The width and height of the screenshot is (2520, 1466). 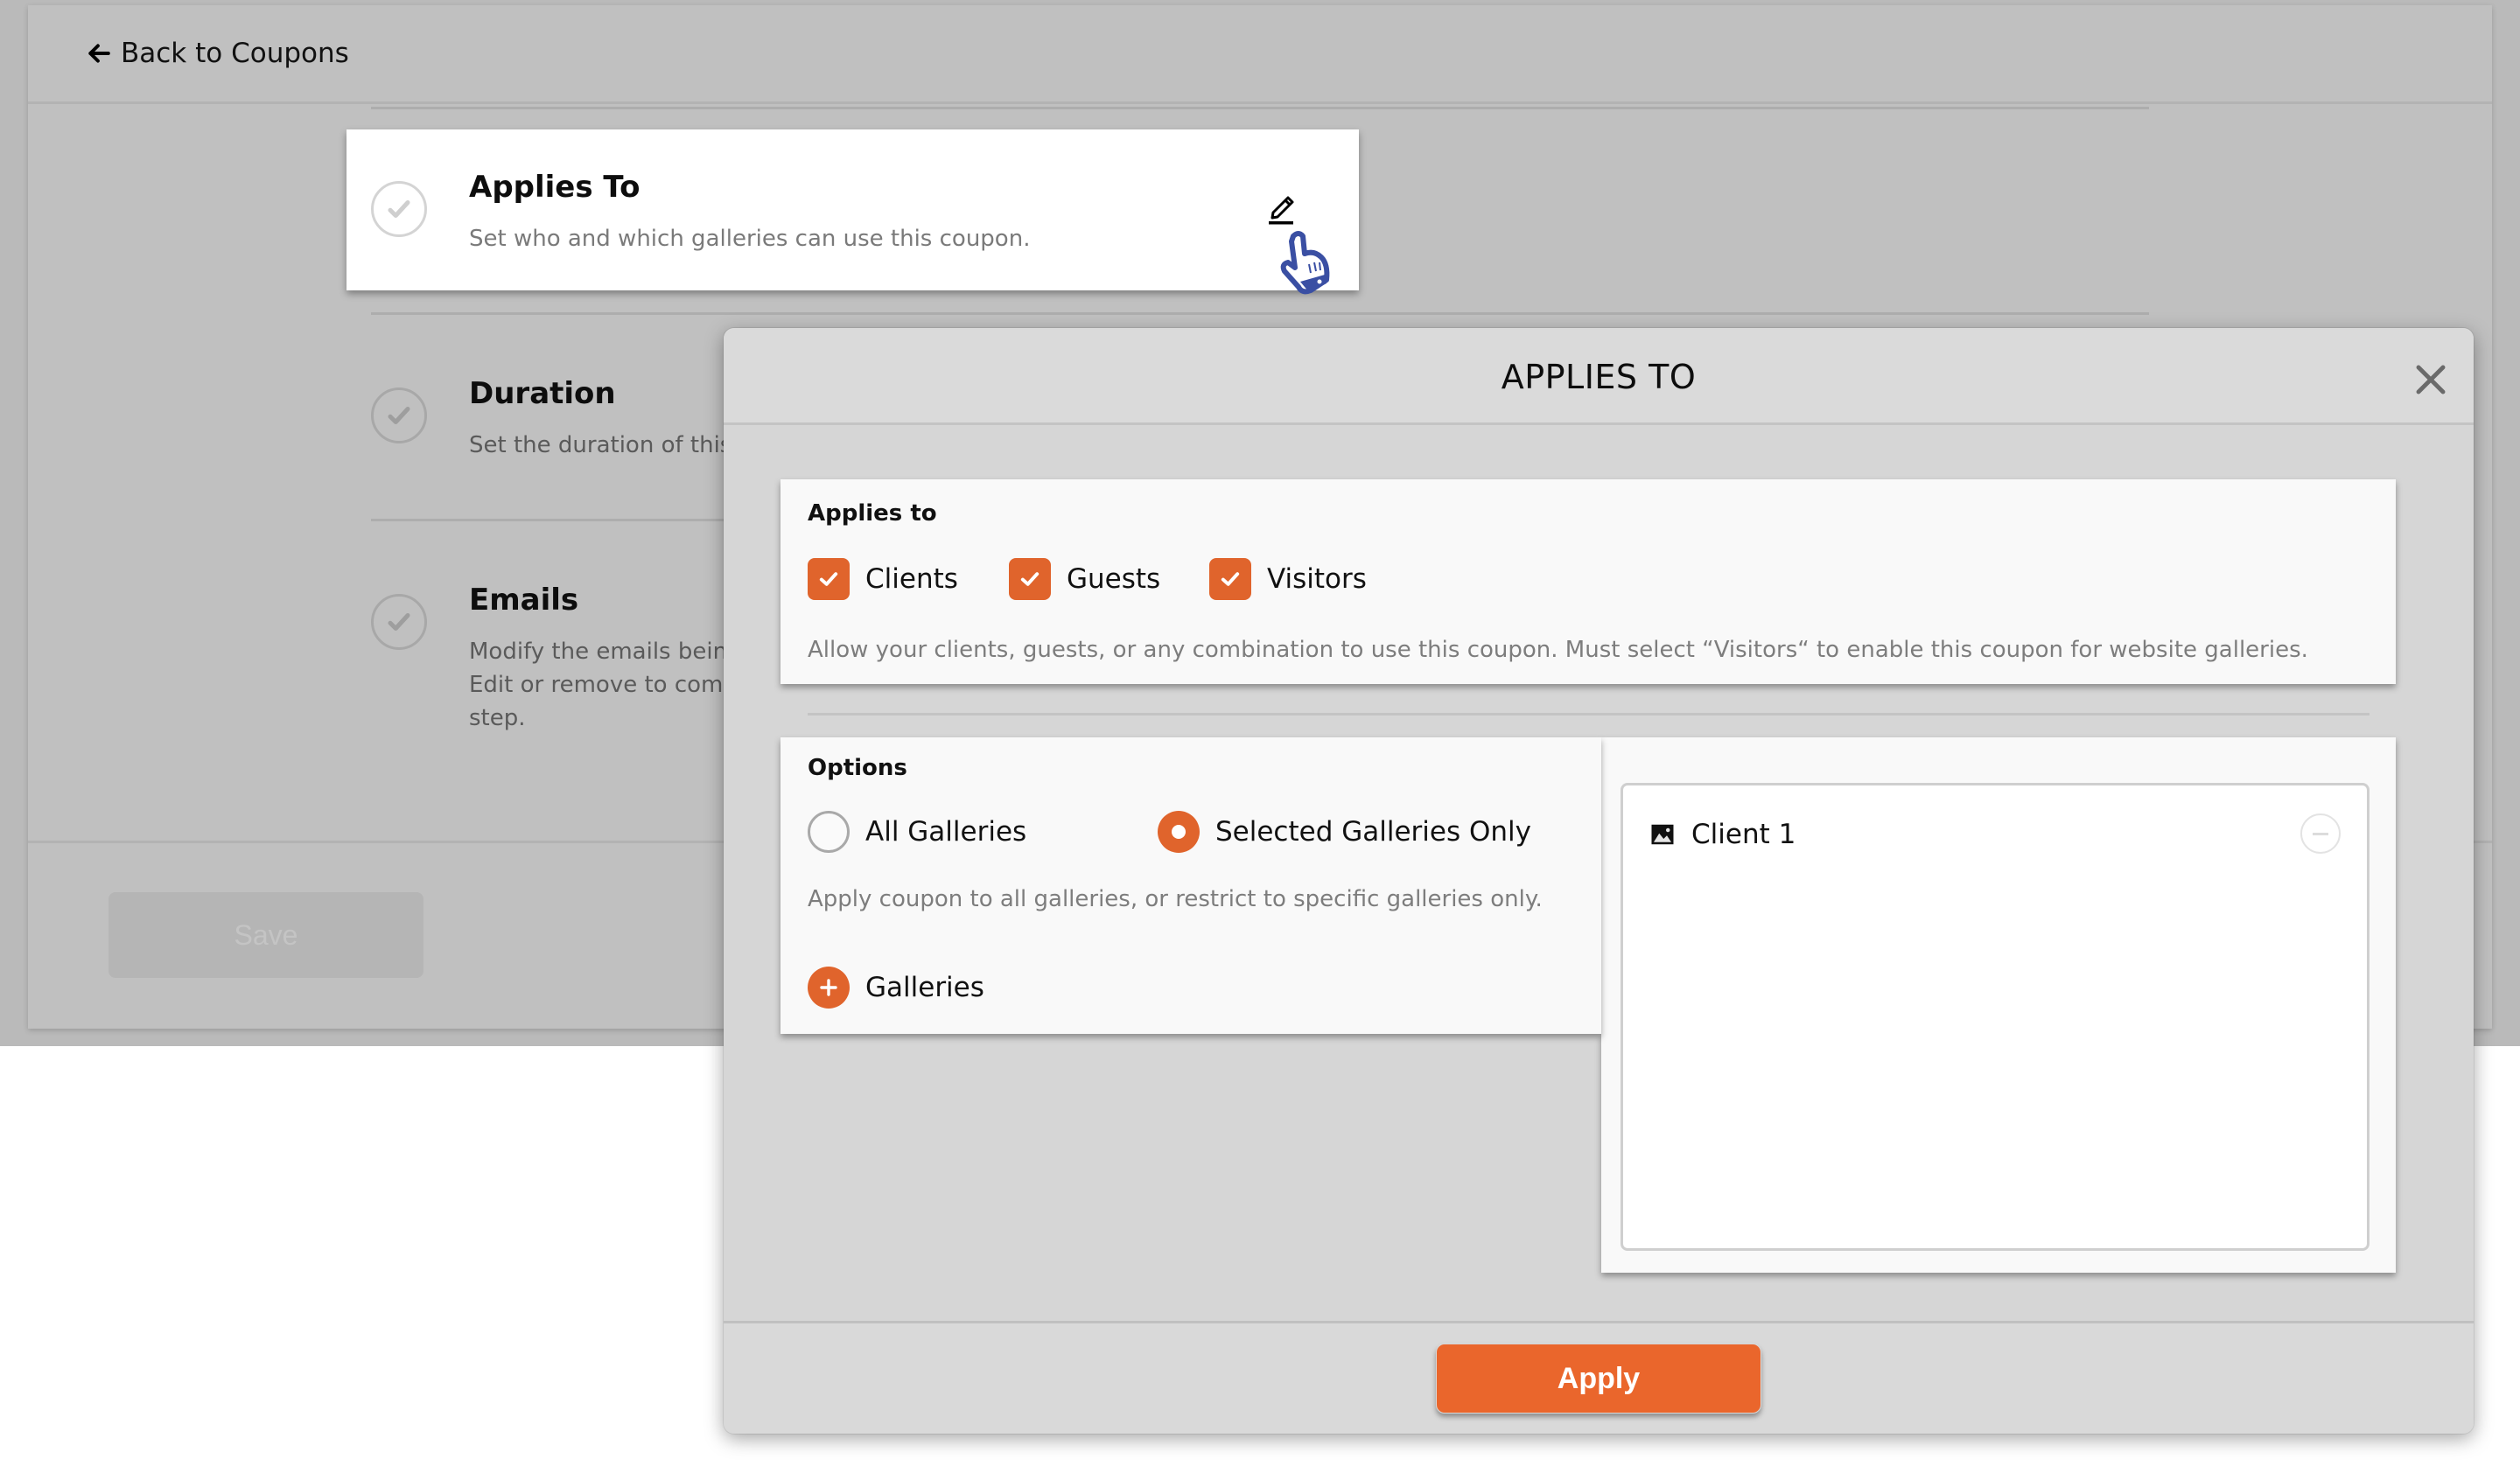 What do you see at coordinates (924, 988) in the screenshot?
I see `add-galleries-label: Galleries` at bounding box center [924, 988].